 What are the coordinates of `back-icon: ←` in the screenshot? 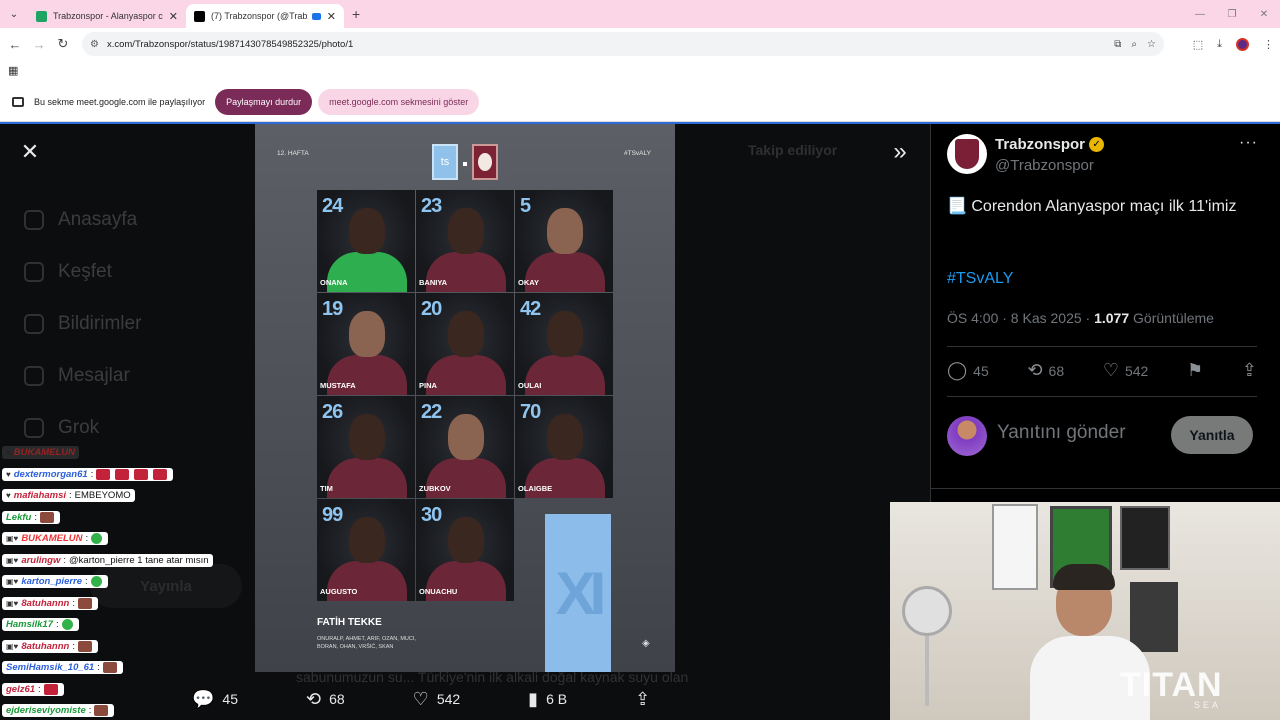 It's located at (15, 44).